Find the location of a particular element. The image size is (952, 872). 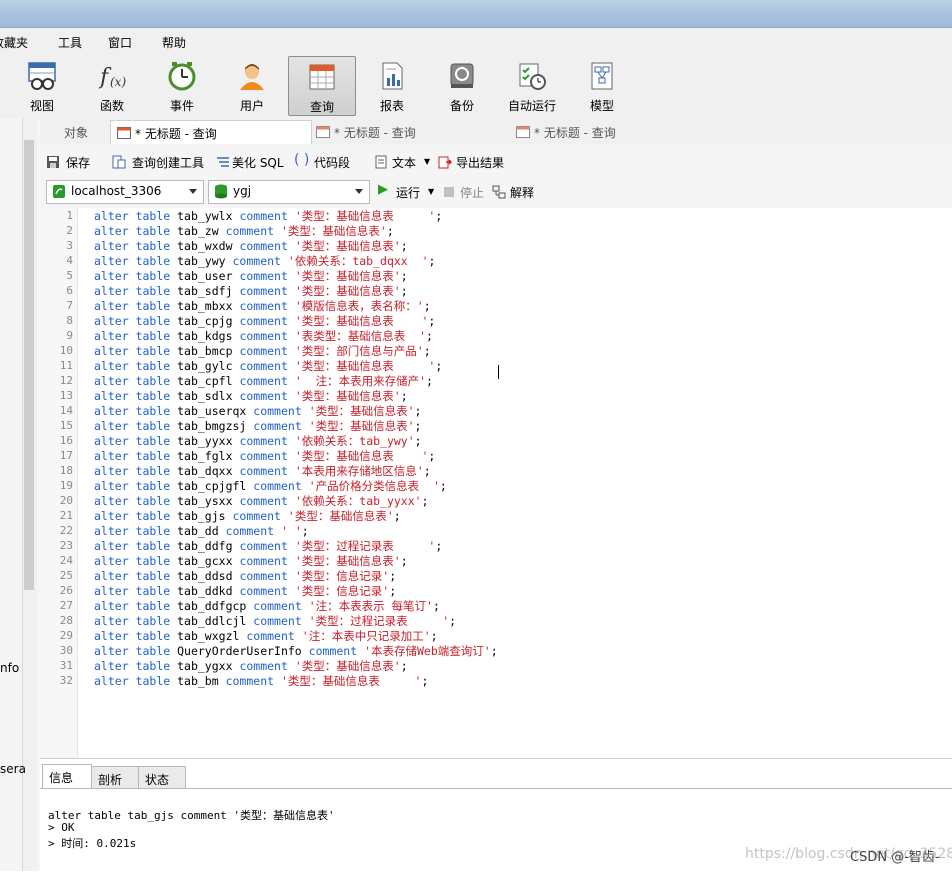

line-number: 3 is located at coordinates (69, 245).